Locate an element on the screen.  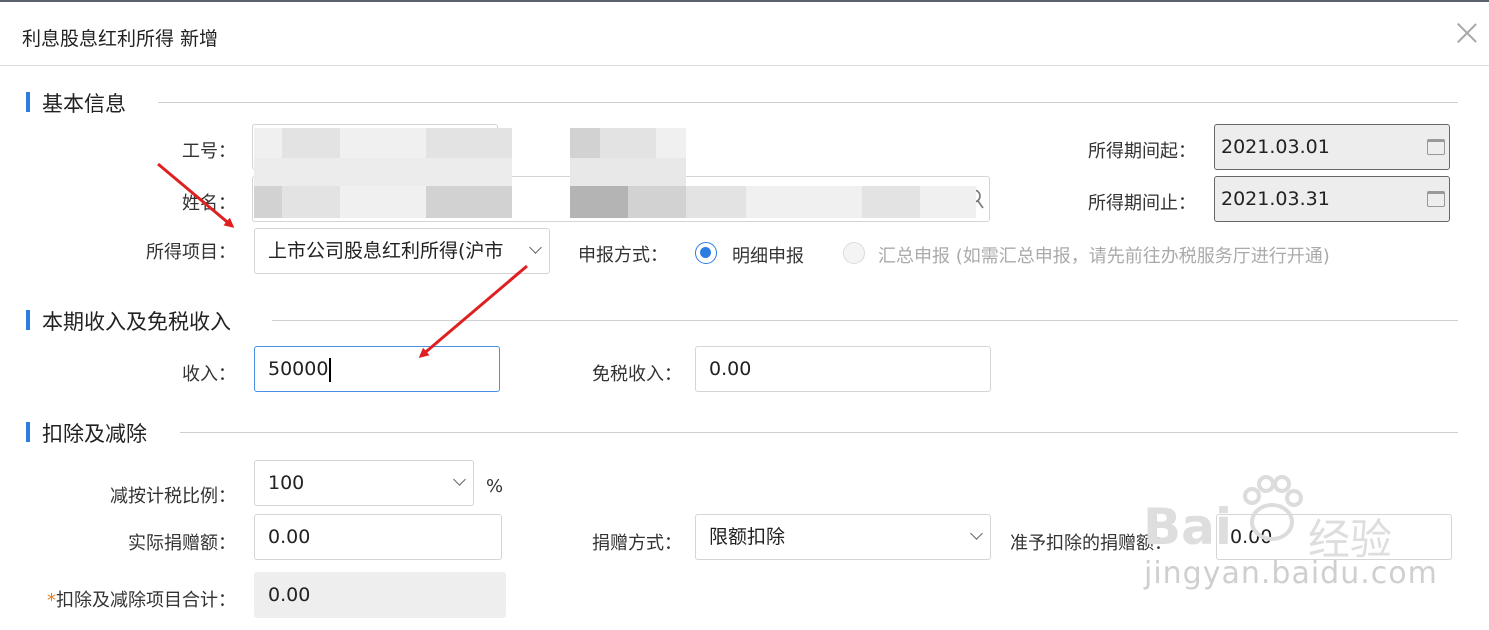
arrow-to-income-item is located at coordinates (196, 195).